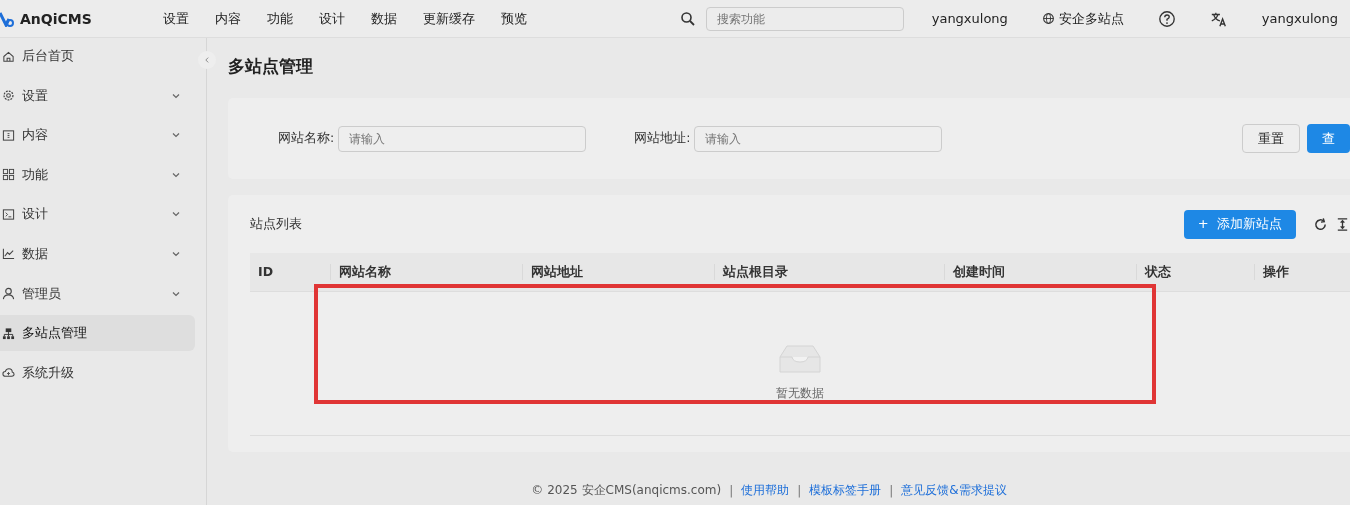 Image resolution: width=1350 pixels, height=505 pixels. Describe the element at coordinates (97, 174) in the screenshot. I see `sidebar-item: 功能` at that location.